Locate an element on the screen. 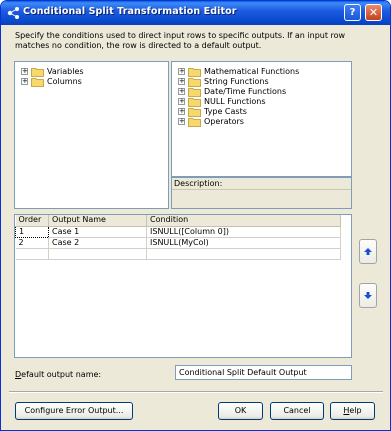 This screenshot has height=431, width=391. column-header-order: Order is located at coordinates (32, 221).